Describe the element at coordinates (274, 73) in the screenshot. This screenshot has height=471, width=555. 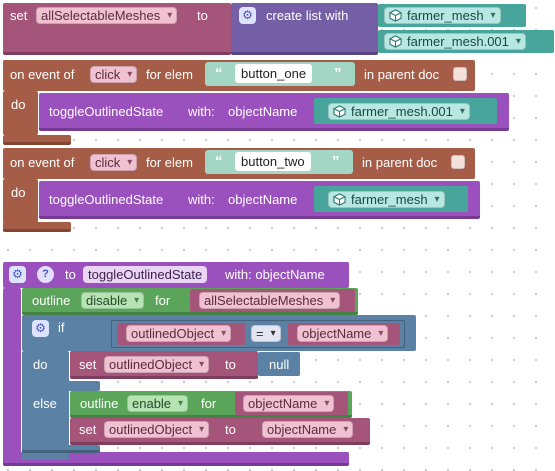
I see `button-name-field: button_one` at that location.